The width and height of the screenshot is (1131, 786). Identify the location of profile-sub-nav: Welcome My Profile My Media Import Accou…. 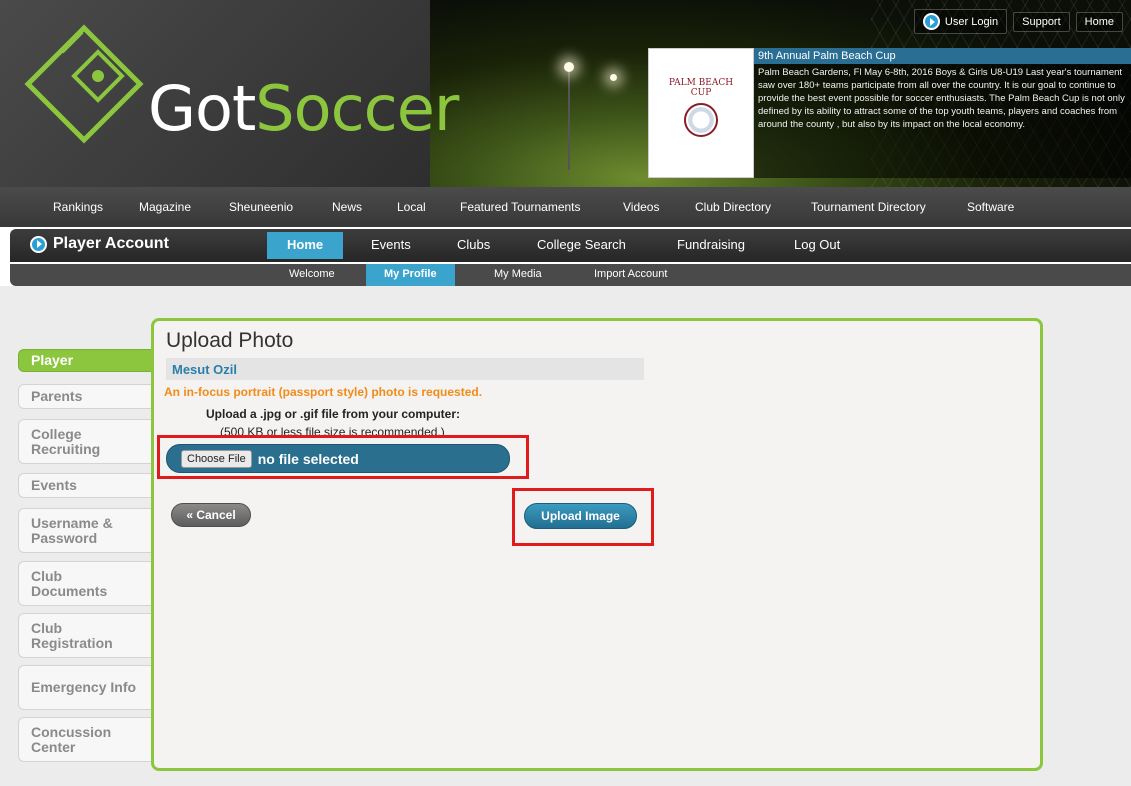
(570, 275).